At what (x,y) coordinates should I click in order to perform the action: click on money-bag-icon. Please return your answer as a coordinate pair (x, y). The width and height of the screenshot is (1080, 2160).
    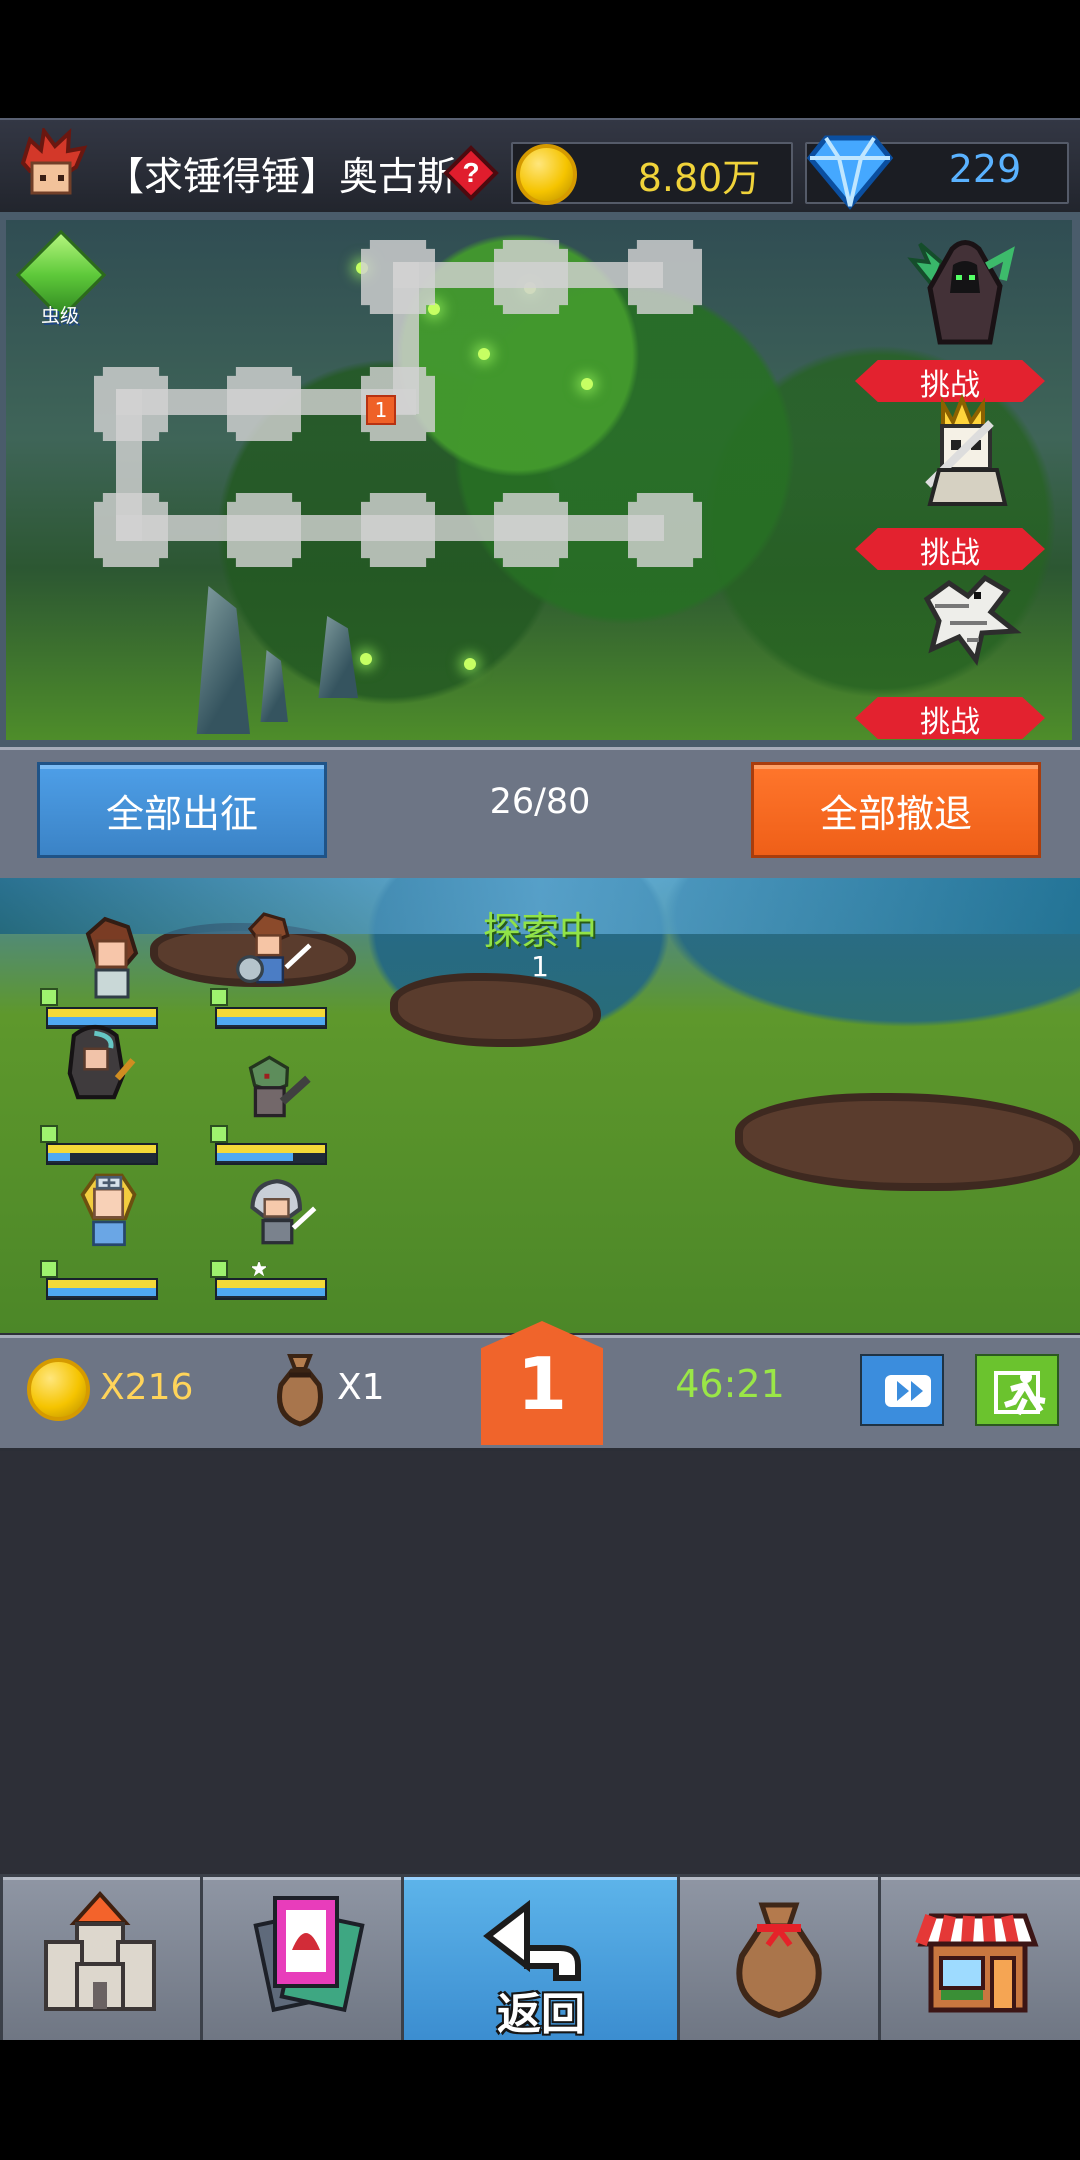
    Looking at the image, I should click on (300, 1390).